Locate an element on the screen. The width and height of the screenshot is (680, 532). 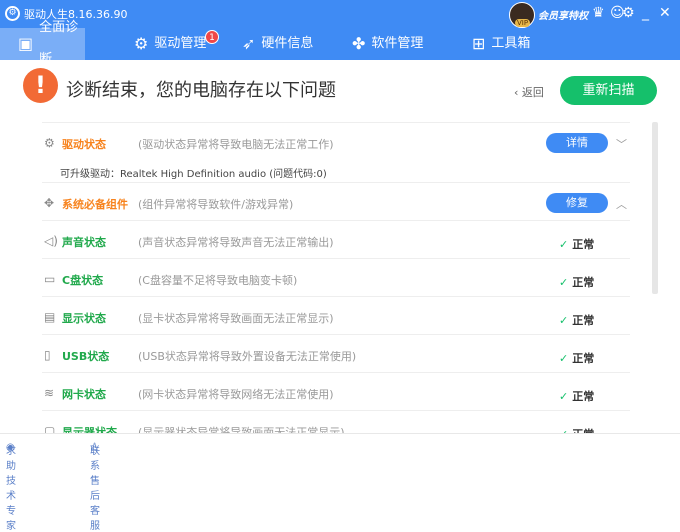
crown-icon: ♛ is located at coordinates (598, 13).